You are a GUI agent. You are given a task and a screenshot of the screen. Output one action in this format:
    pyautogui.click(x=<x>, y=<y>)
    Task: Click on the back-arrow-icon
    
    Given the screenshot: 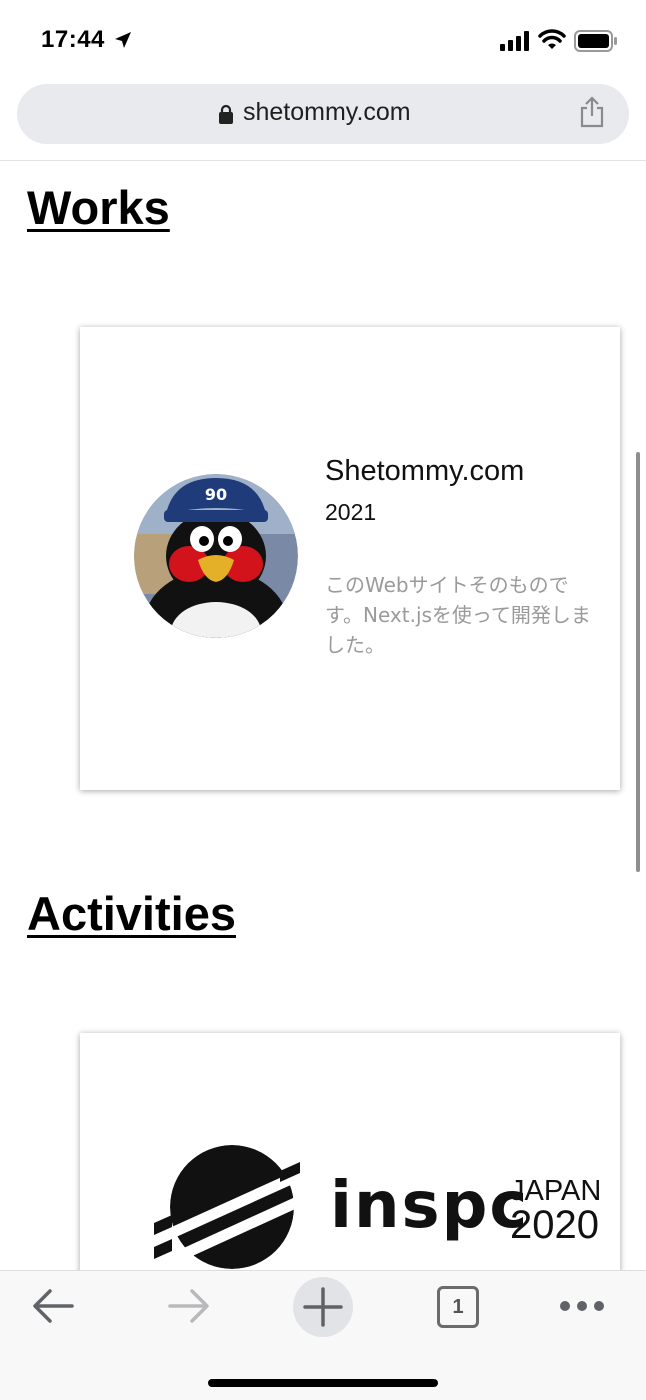 What is the action you would take?
    pyautogui.click(x=53, y=1306)
    